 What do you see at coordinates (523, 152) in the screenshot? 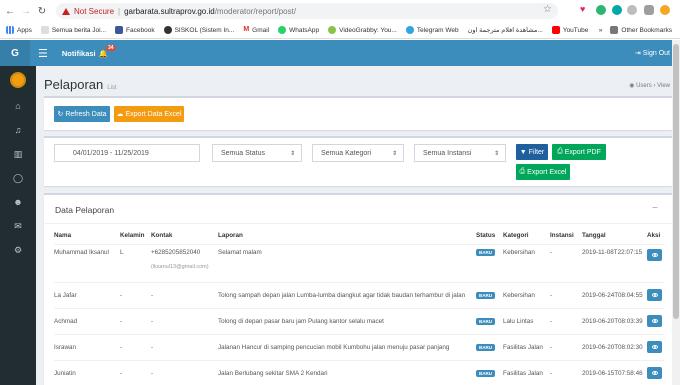
I see `filter-icon: ▼` at bounding box center [523, 152].